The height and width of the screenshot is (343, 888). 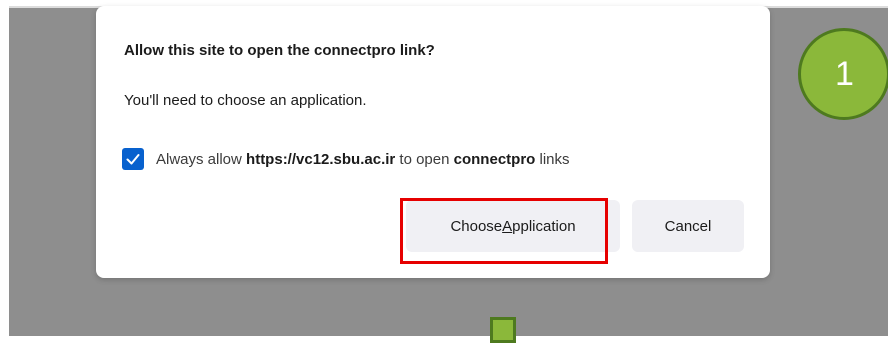 I want to click on checkmark-icon, so click(x=133, y=159).